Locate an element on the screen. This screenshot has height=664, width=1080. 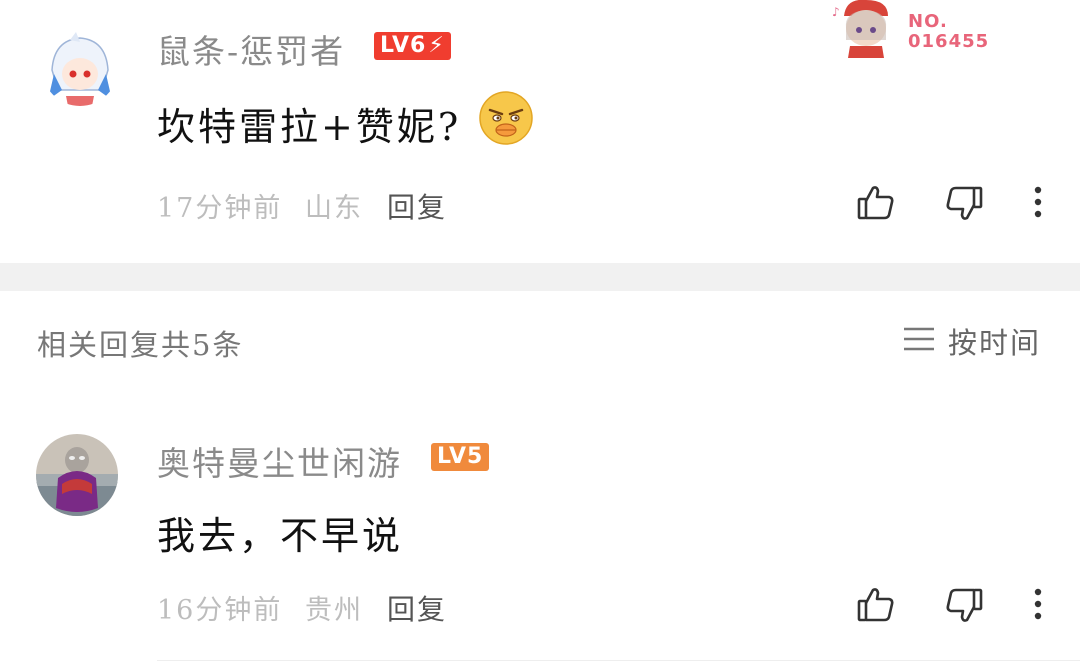
comment-meta: 16分钟前 贵州 is located at coordinates (260, 607).